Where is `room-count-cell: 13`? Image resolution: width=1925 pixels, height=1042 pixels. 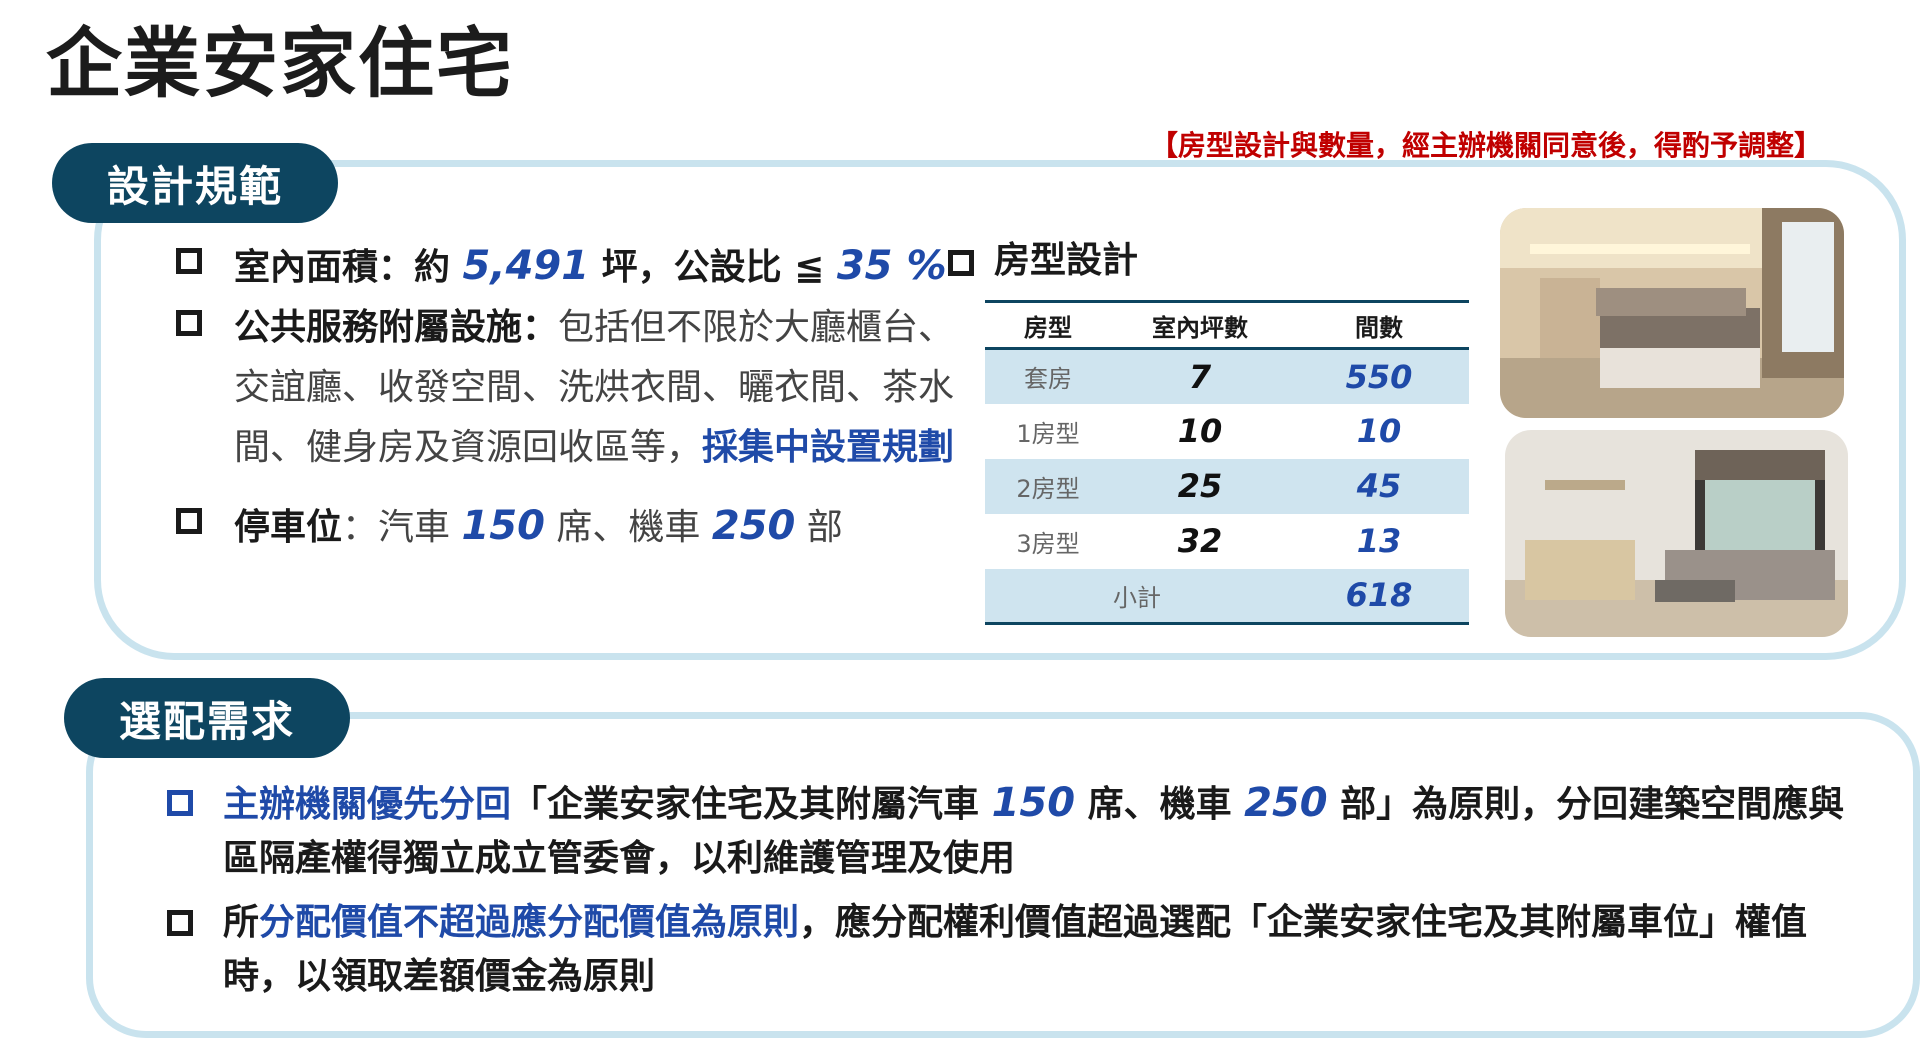
room-count-cell: 13 is located at coordinates (1379, 541).